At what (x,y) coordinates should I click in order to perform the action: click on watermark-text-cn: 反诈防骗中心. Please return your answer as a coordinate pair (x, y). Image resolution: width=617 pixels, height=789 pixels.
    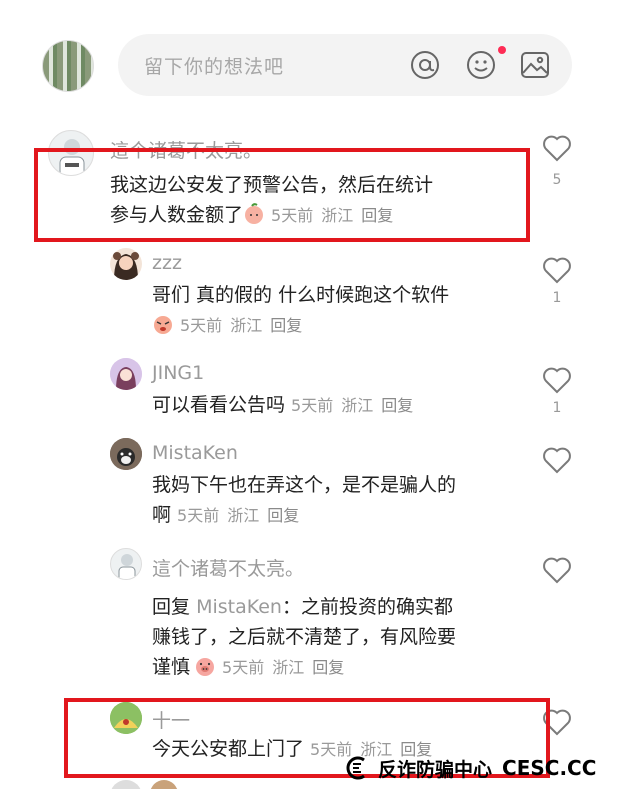
    Looking at the image, I should click on (435, 769).